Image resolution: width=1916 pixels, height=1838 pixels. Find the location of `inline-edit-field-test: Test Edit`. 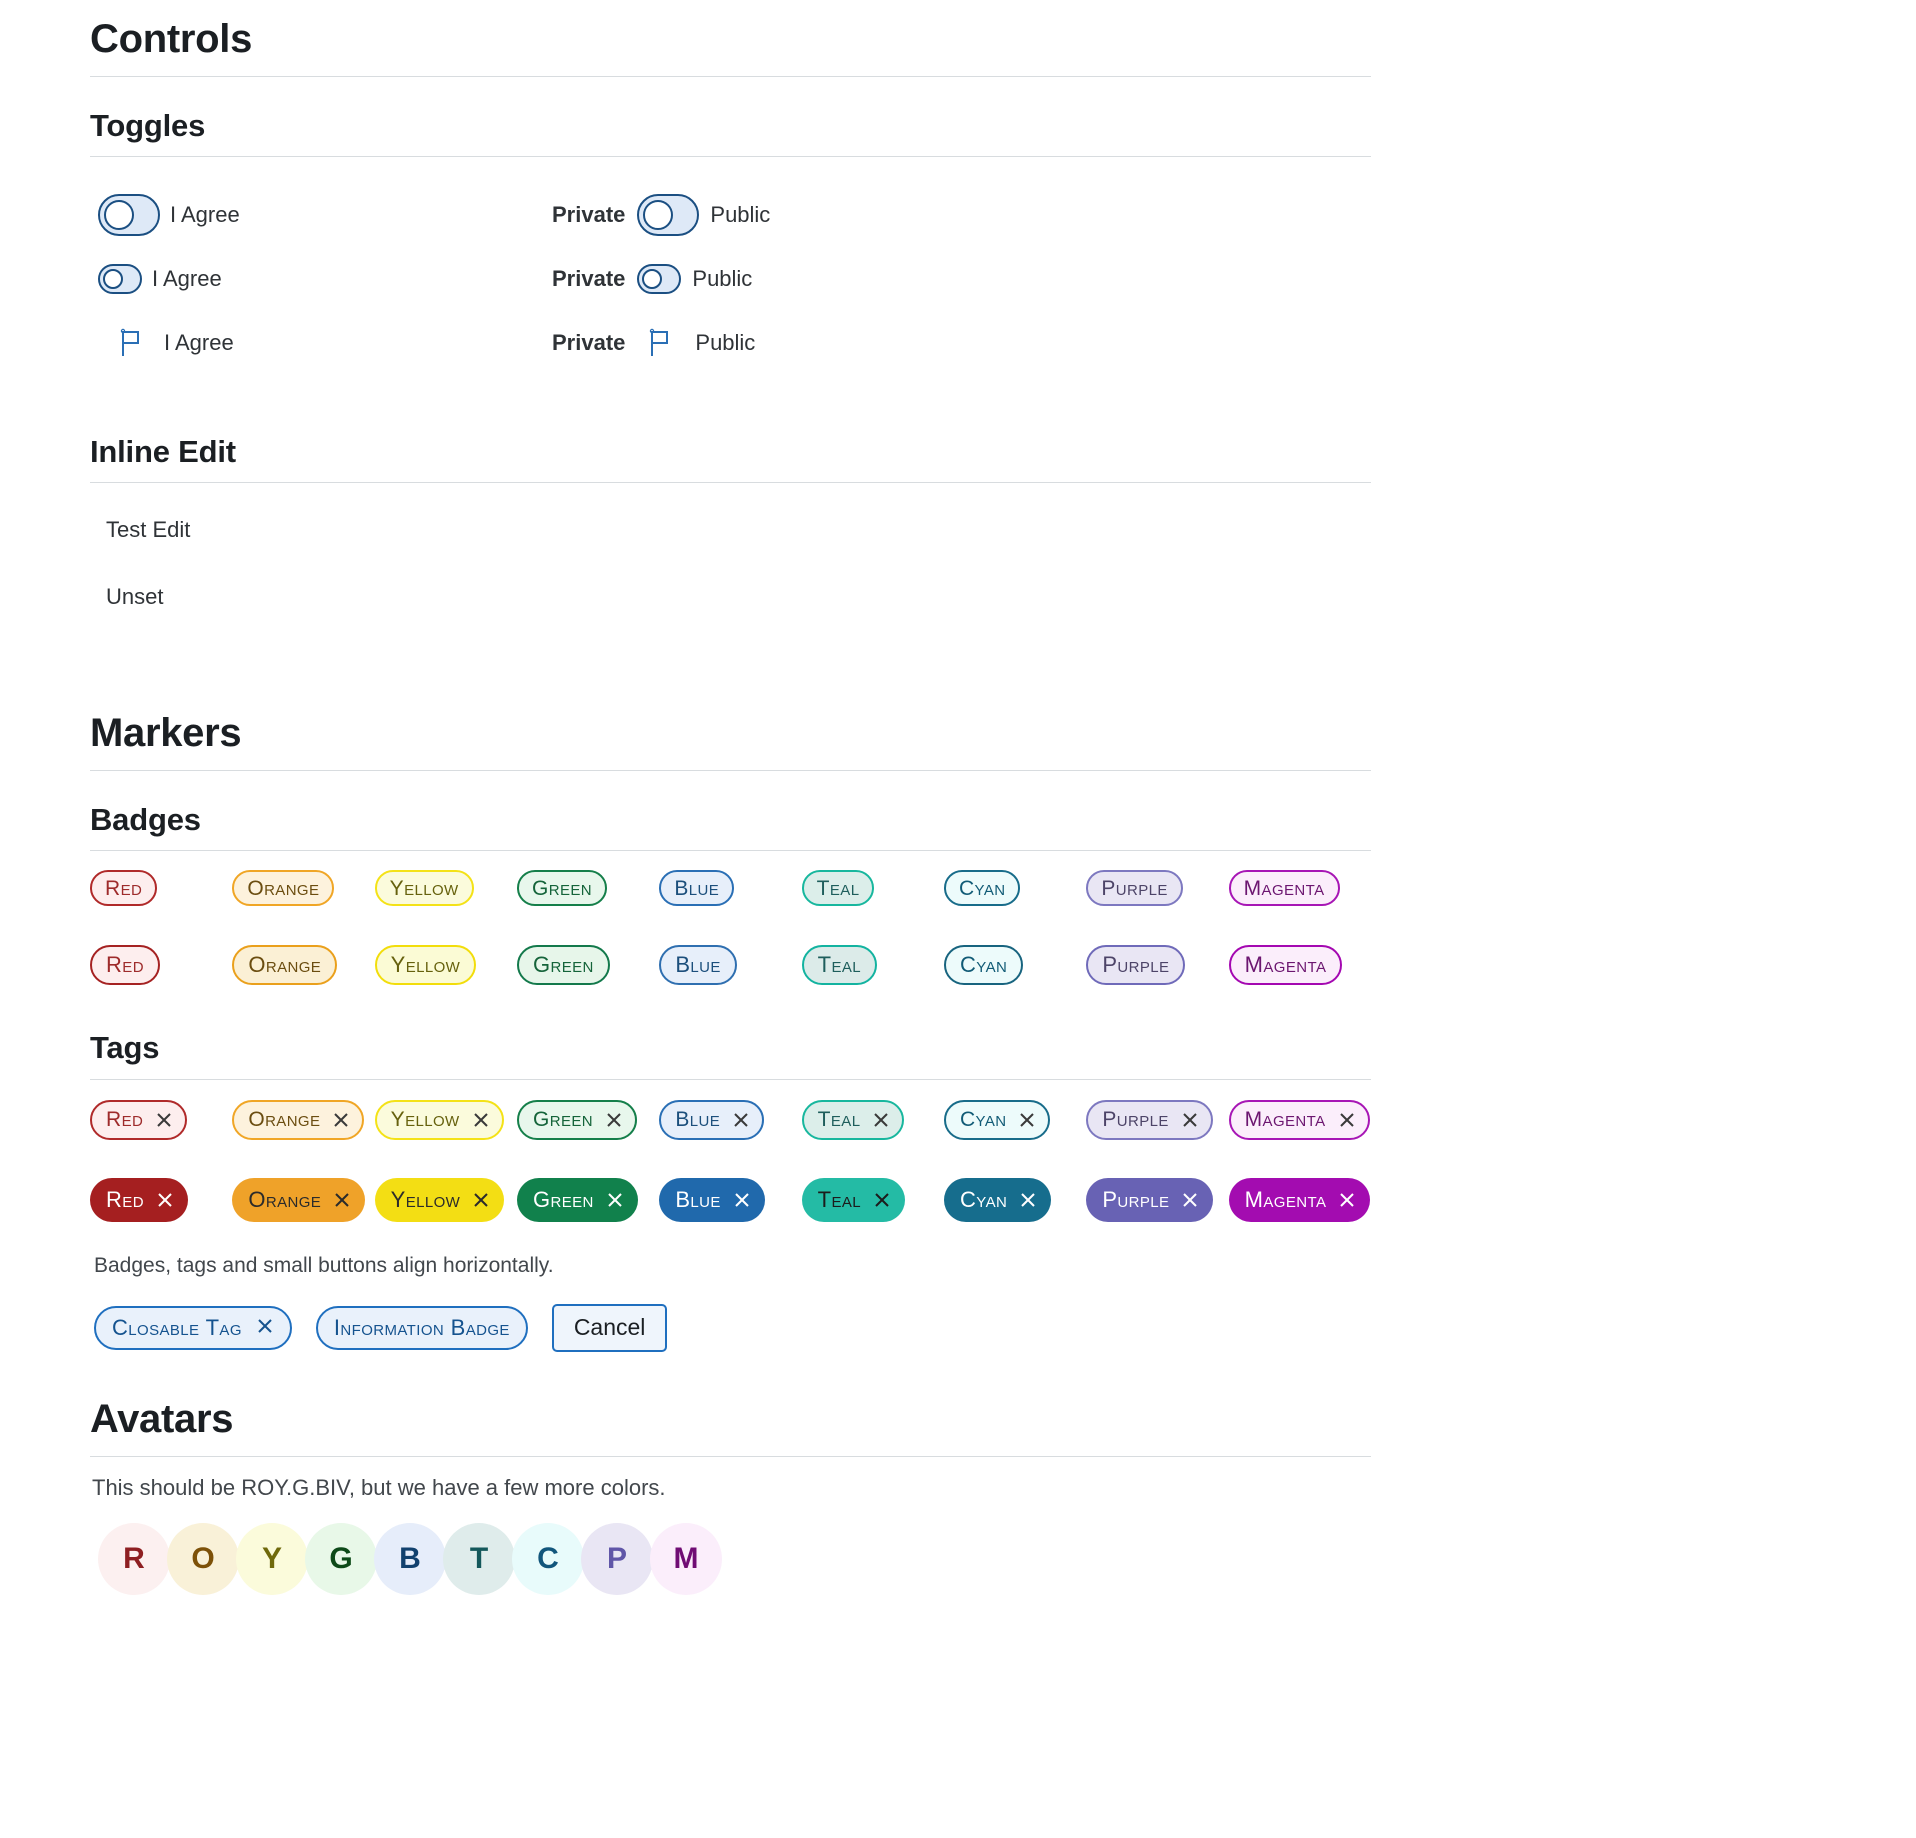

inline-edit-field-test: Test Edit is located at coordinates (730, 530).